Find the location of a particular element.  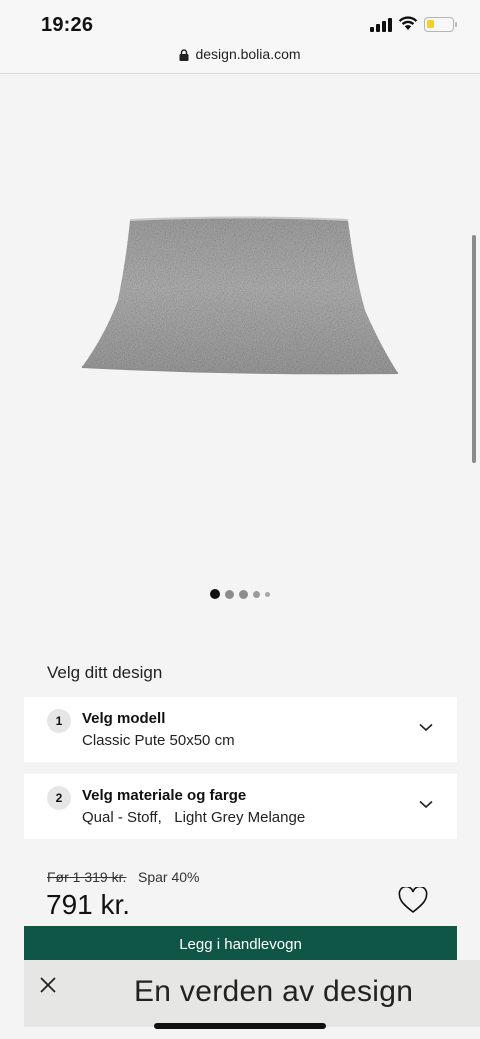

url-bar: design.bolia.com is located at coordinates (240, 54).